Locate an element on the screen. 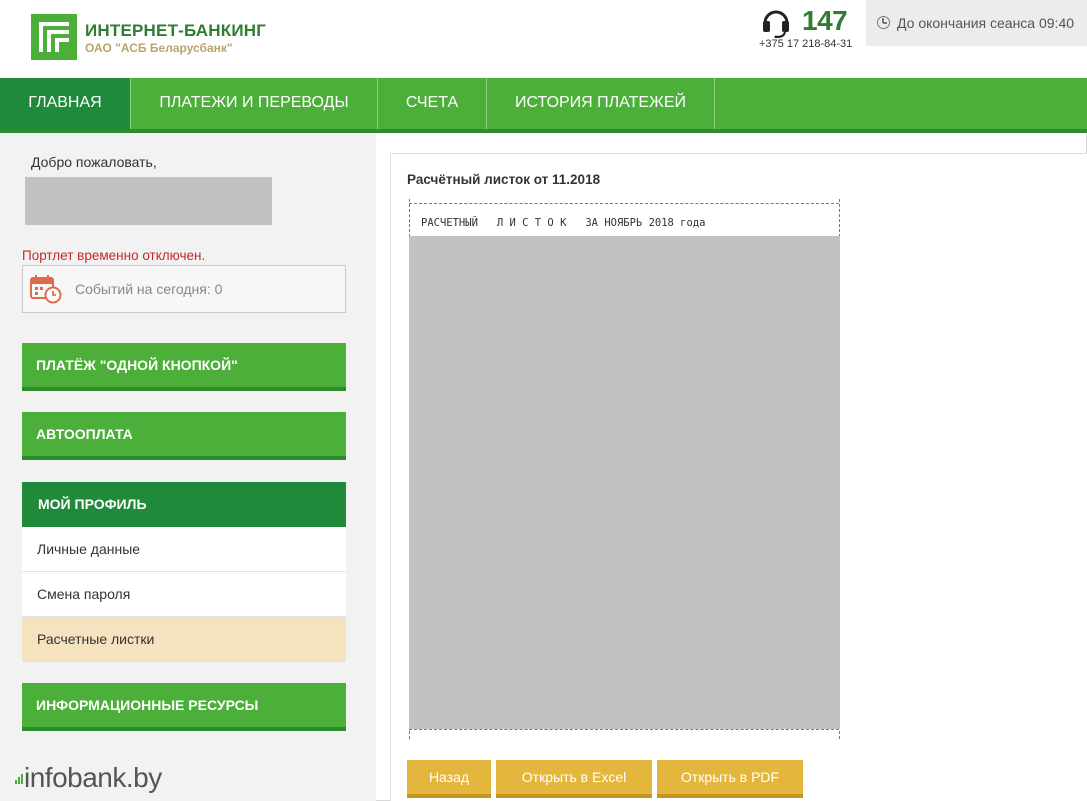 The image size is (1087, 801). info-resources-button: ИНФОРМАЦИОННЫЕ РЕСУРСЫ is located at coordinates (184, 707).